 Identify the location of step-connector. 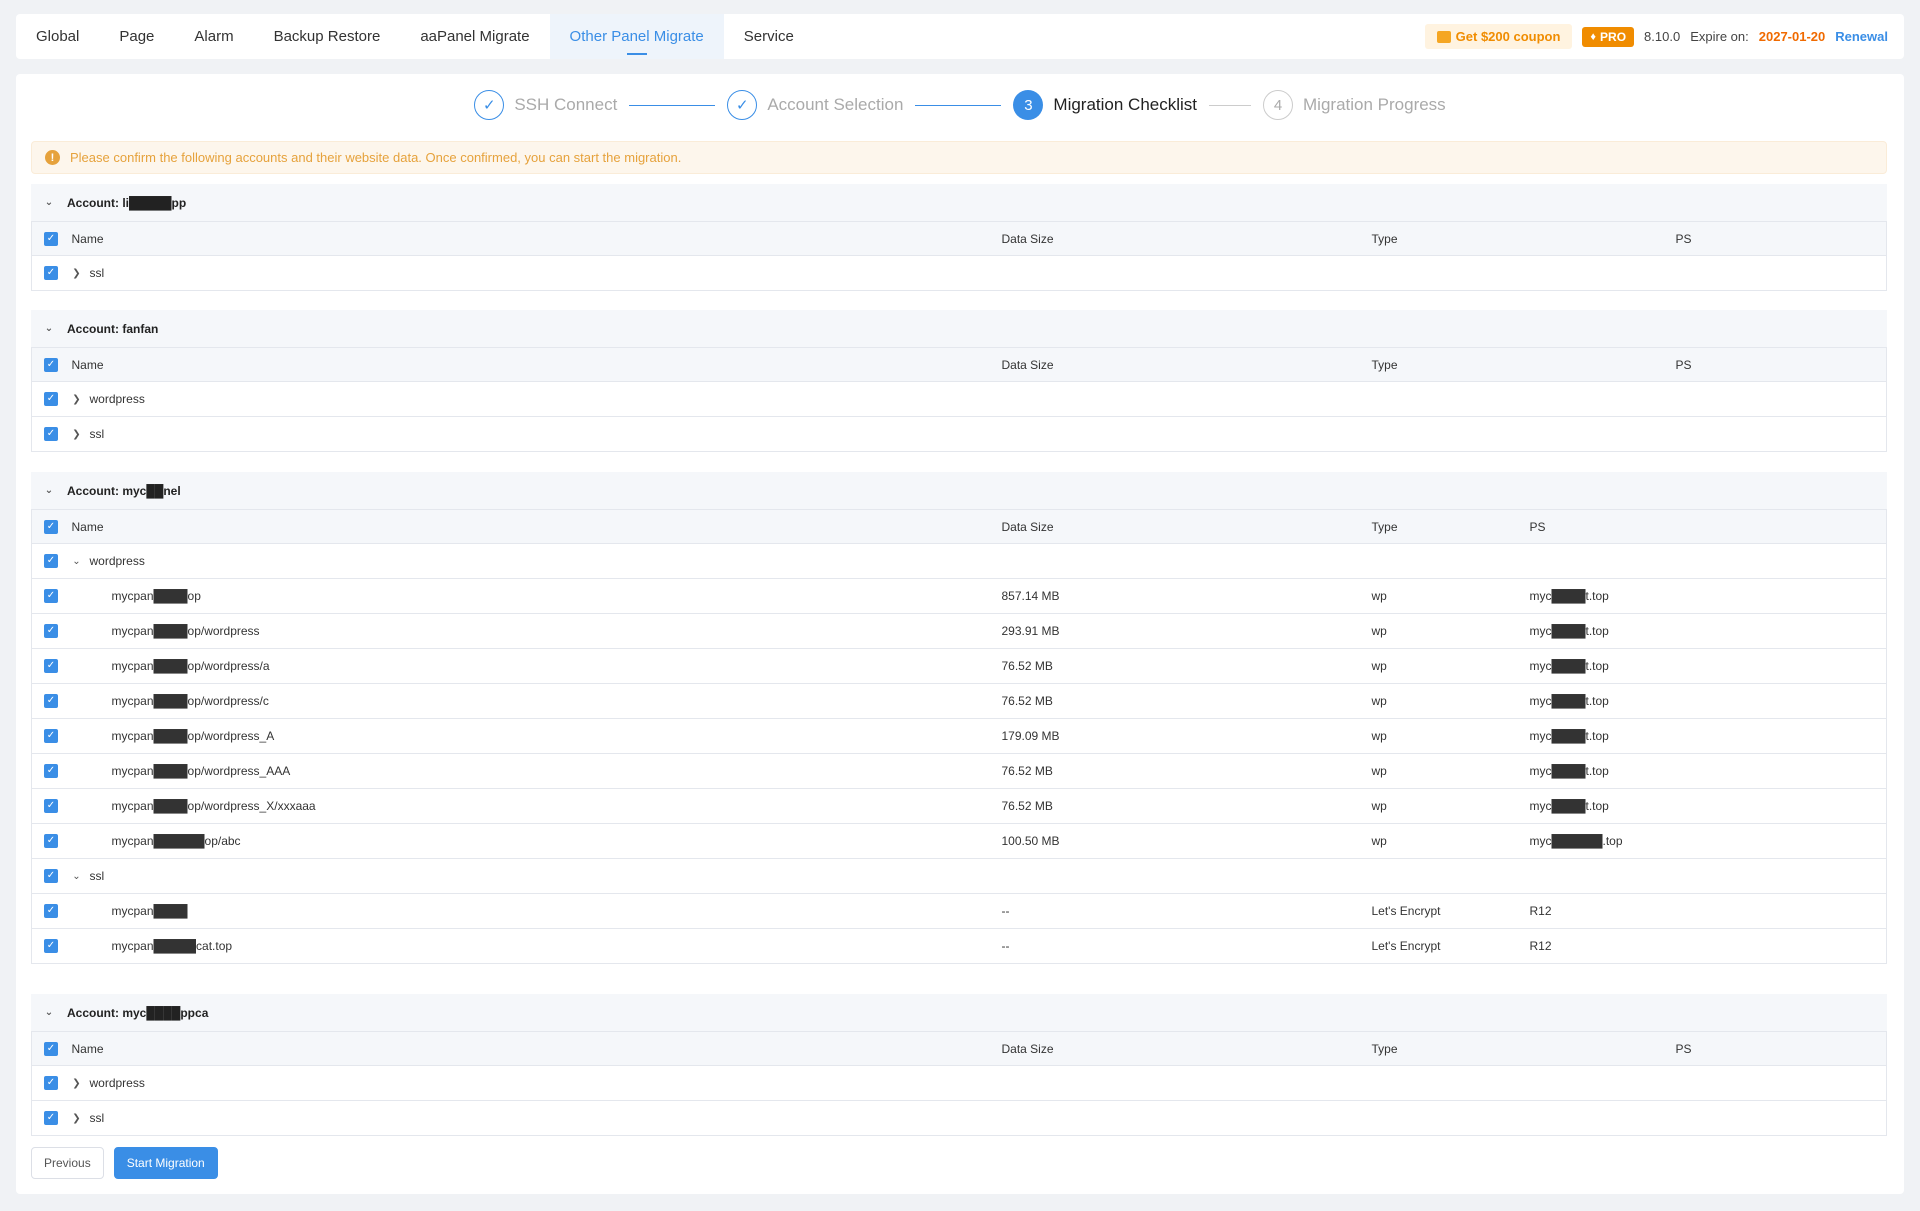
(958, 105).